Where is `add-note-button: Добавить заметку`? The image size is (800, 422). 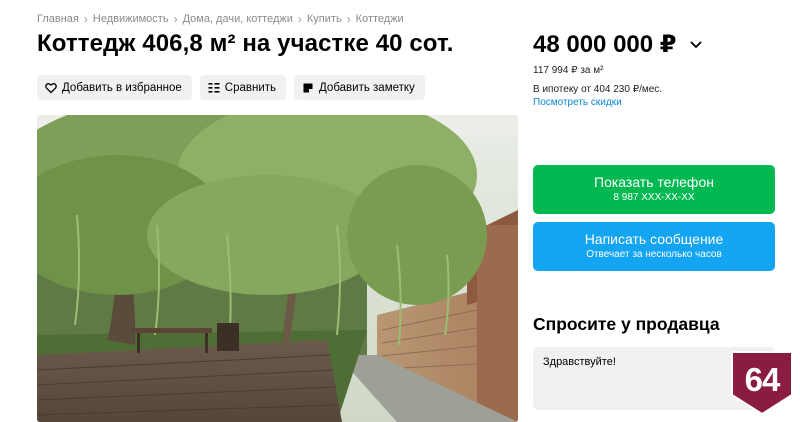
add-note-button: Добавить заметку is located at coordinates (359, 87).